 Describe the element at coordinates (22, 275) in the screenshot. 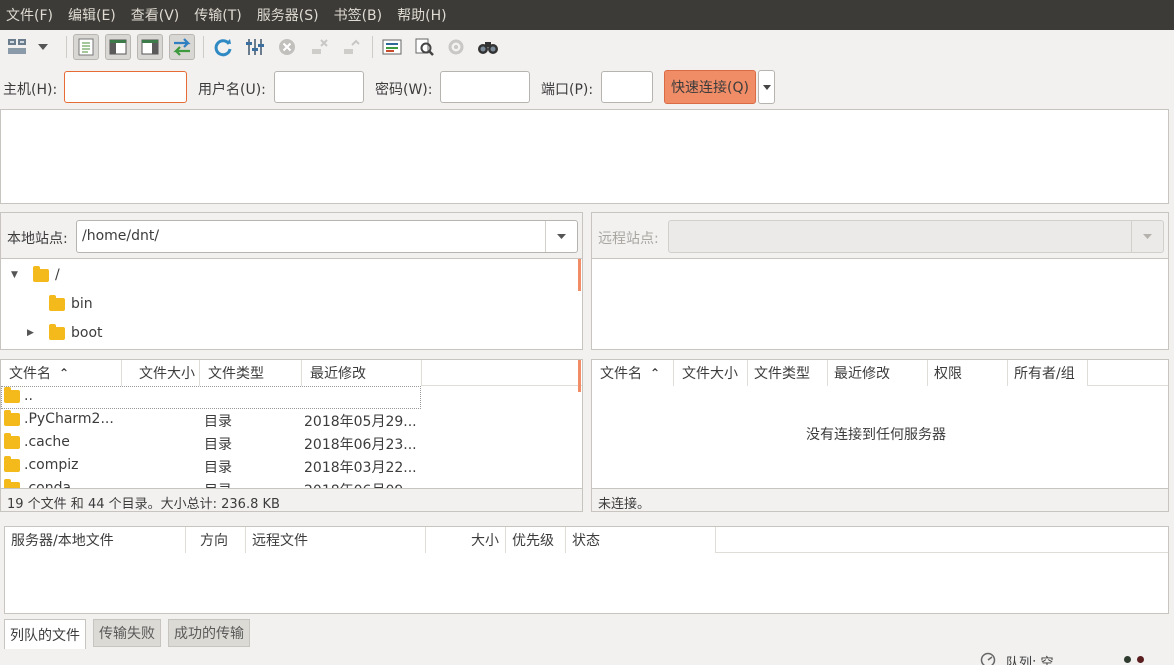

I see `expander-icon: ▼` at that location.